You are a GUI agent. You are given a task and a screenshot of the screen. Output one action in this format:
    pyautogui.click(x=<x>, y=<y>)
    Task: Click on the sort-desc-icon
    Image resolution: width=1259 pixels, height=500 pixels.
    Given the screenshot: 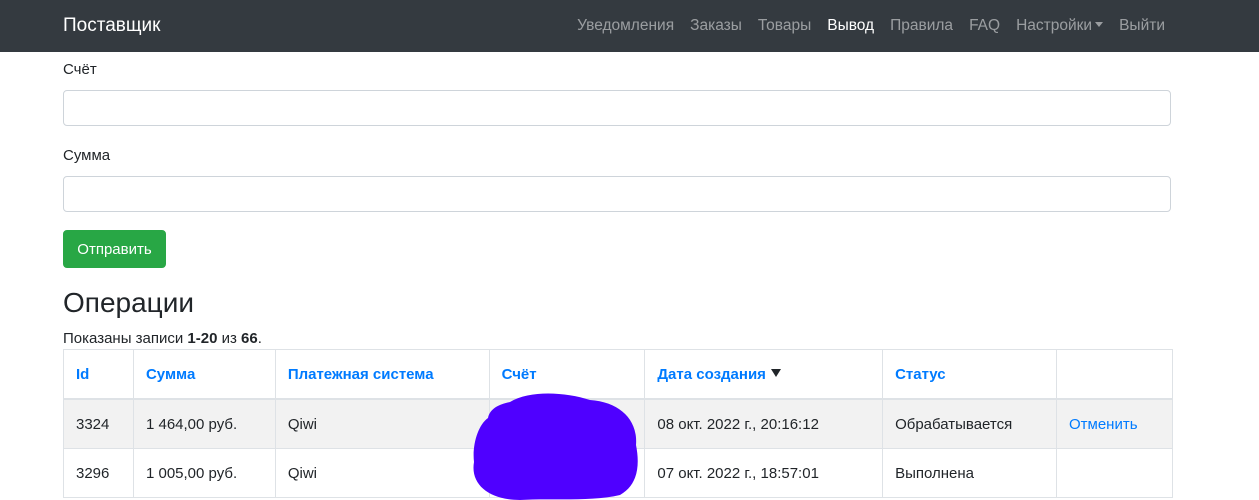 What is the action you would take?
    pyautogui.click(x=775, y=372)
    